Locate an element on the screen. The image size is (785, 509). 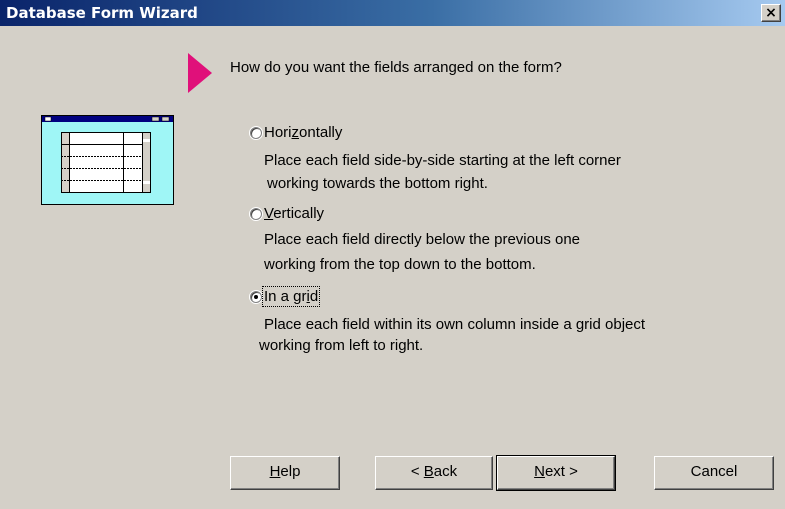
back-button: < Back is located at coordinates (434, 473).